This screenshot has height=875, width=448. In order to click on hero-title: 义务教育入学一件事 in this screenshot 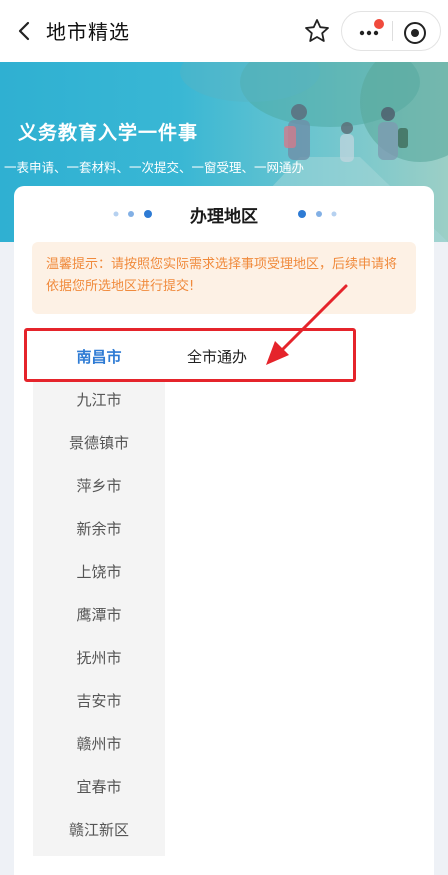, I will do `click(108, 133)`.